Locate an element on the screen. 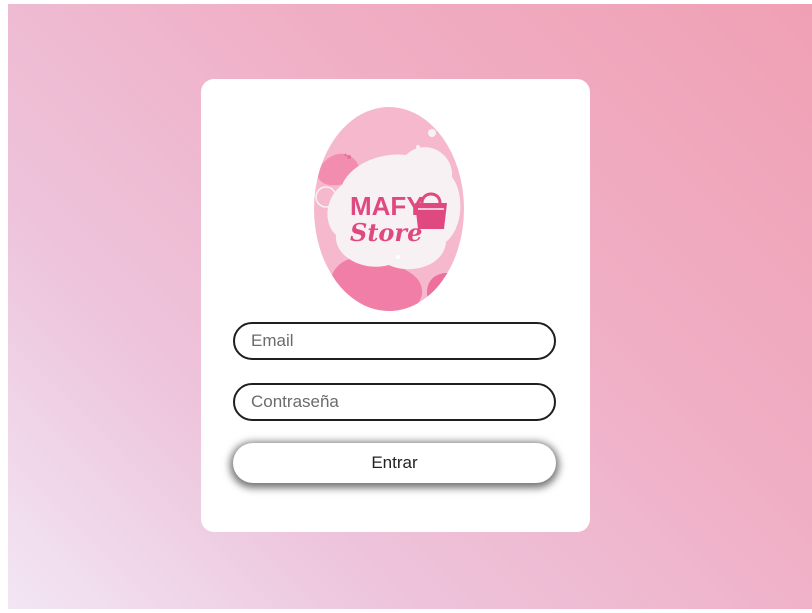  logo-text-line1: MAFY is located at coordinates (387, 206).